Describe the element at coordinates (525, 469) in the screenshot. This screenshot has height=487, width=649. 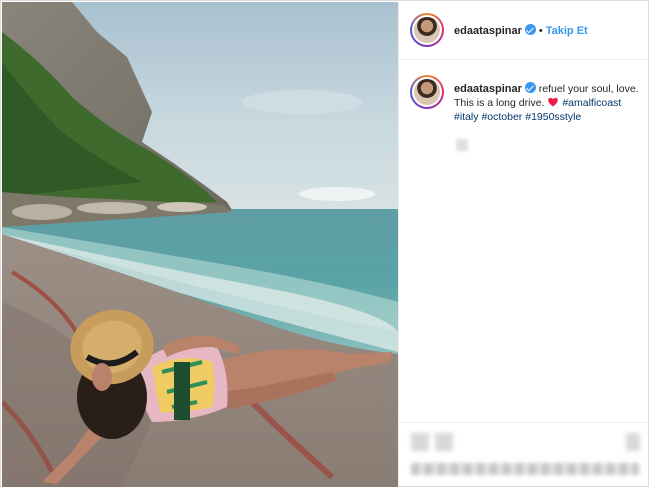
I see `blurred-likes-text` at that location.